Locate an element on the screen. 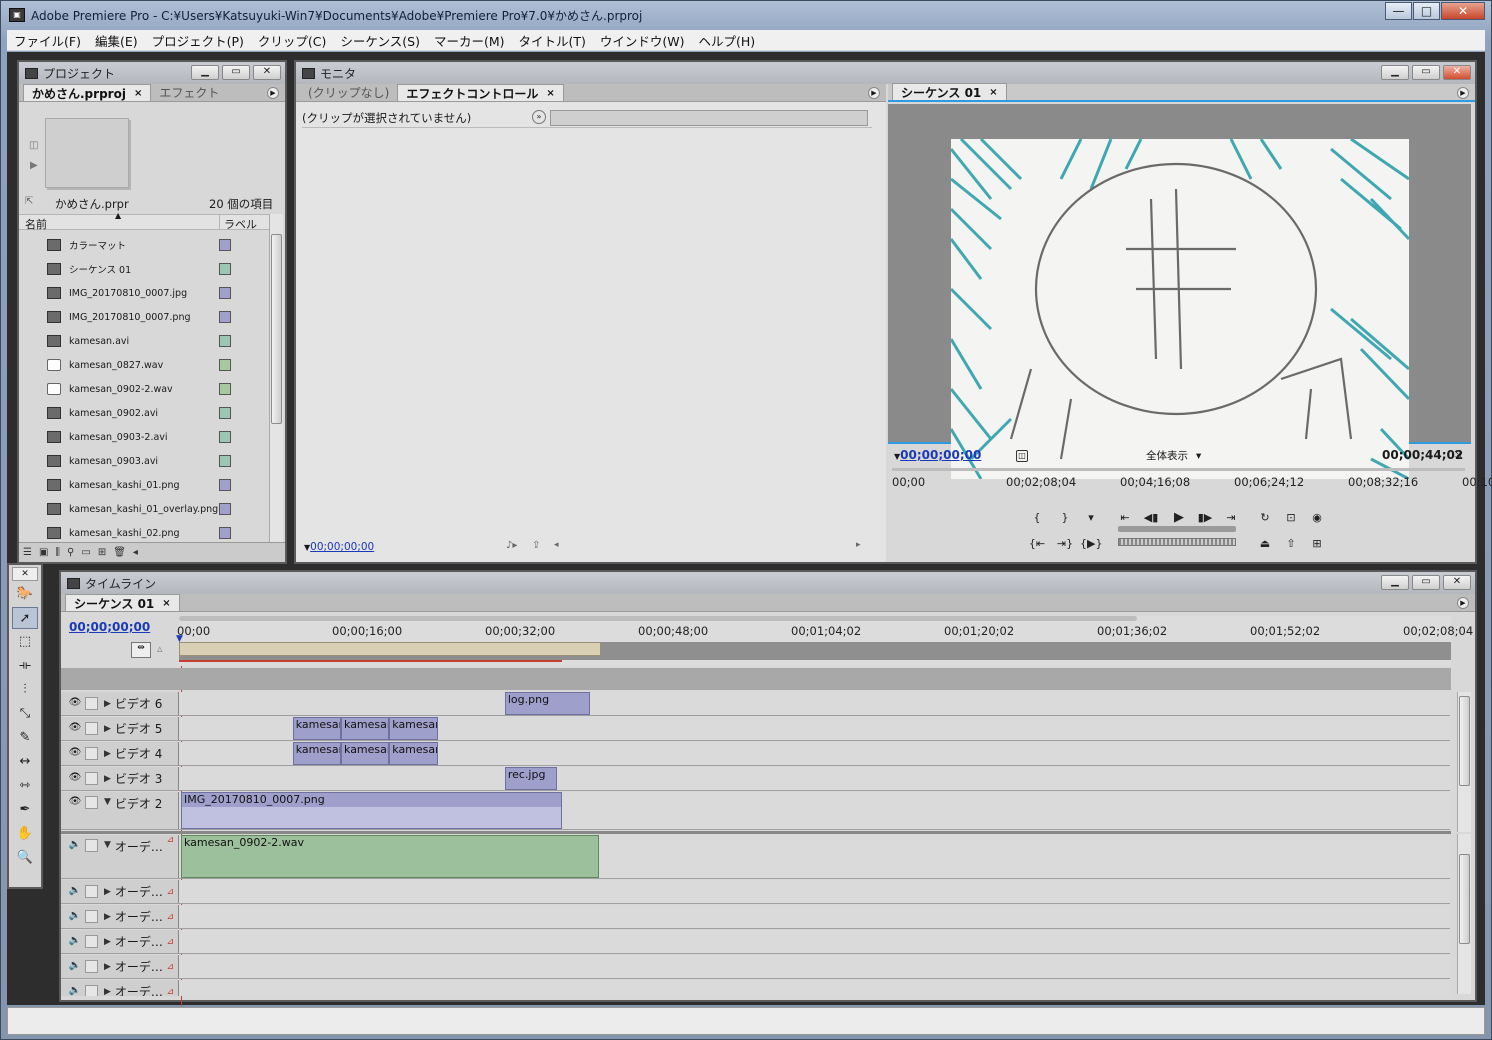 The image size is (1492, 1040). tab-sequence-01: シーケンス 01 × is located at coordinates (949, 91).